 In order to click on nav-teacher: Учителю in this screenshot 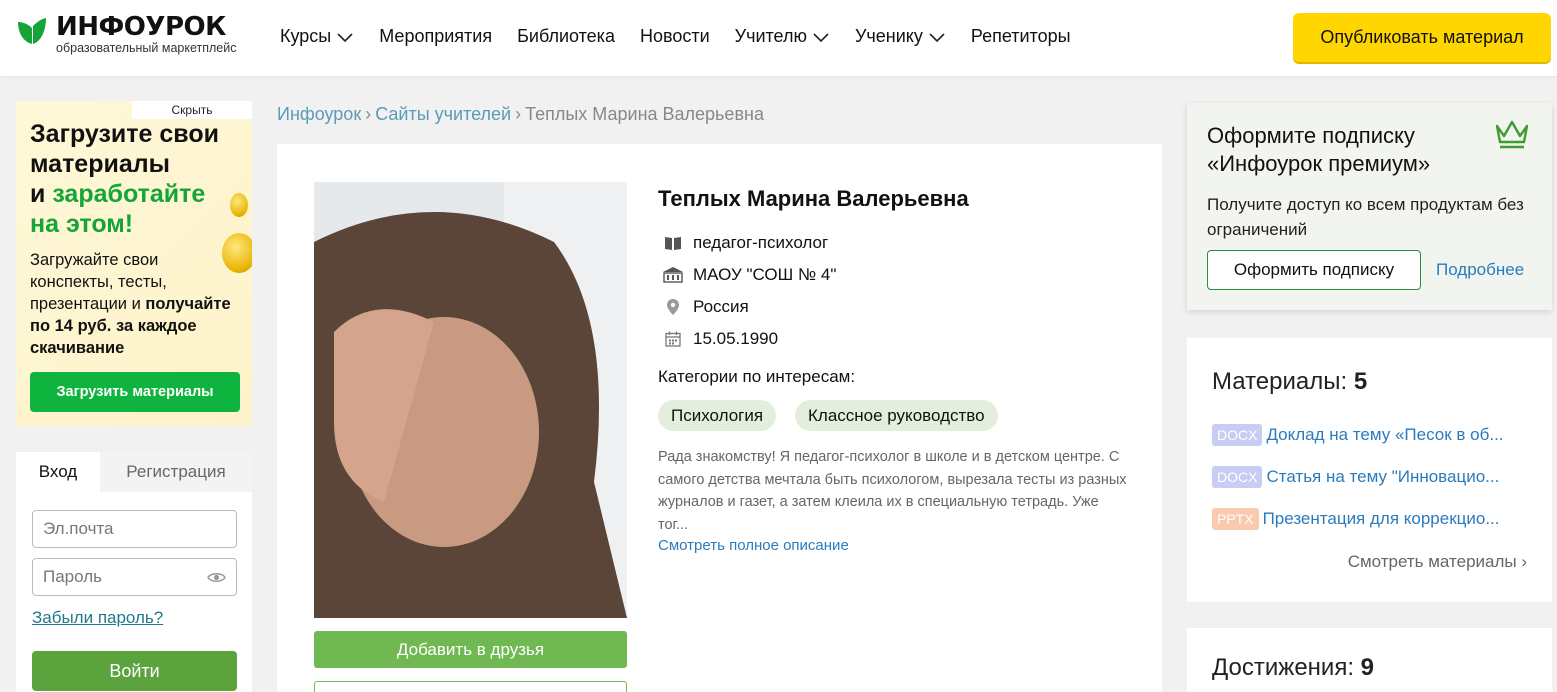, I will do `click(782, 36)`.